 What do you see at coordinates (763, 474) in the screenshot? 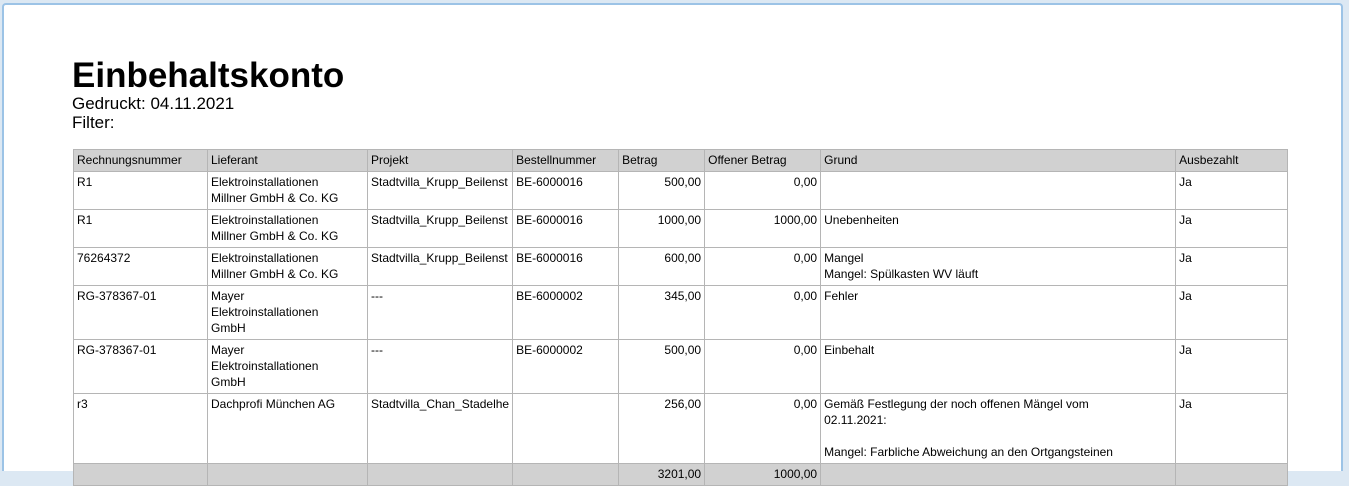
I see `total-offener-betrag: 1000,00` at bounding box center [763, 474].